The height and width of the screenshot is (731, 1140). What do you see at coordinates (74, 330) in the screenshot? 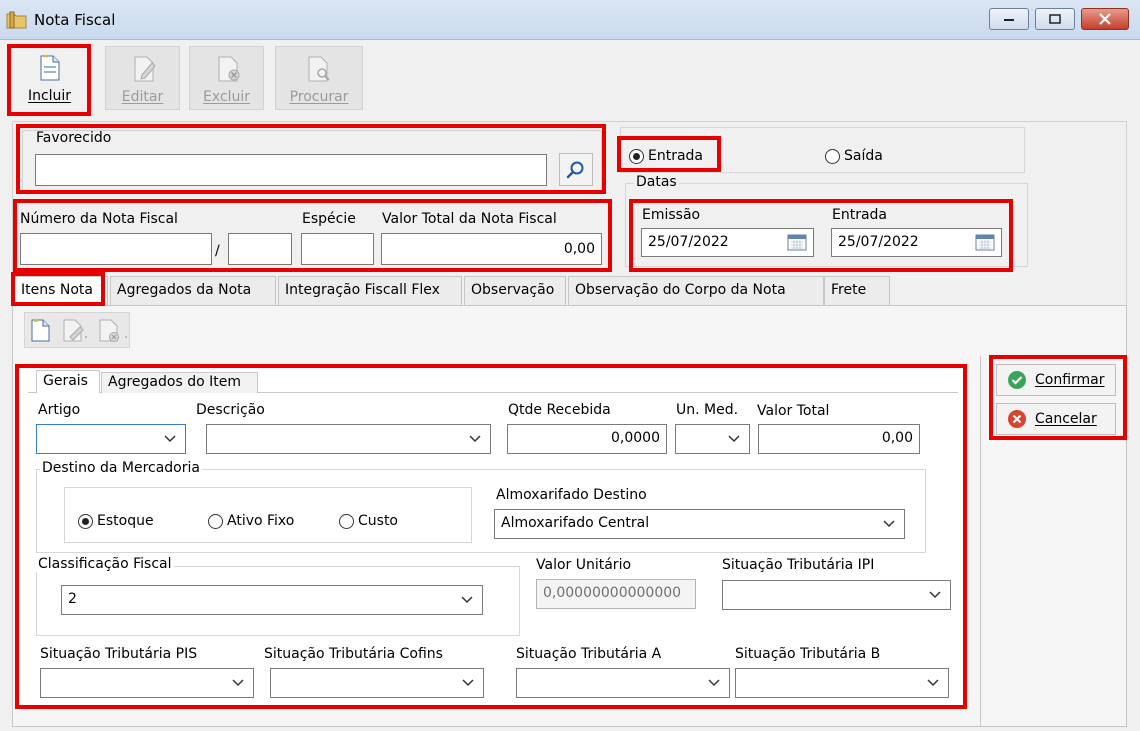
I see `edit-item-icon` at bounding box center [74, 330].